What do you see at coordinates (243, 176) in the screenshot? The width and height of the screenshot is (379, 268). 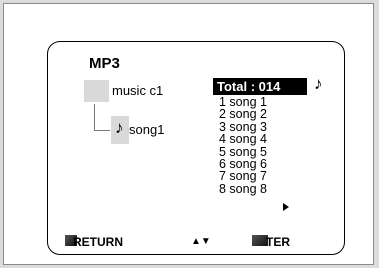 I see `track-item: 7 song 7` at bounding box center [243, 176].